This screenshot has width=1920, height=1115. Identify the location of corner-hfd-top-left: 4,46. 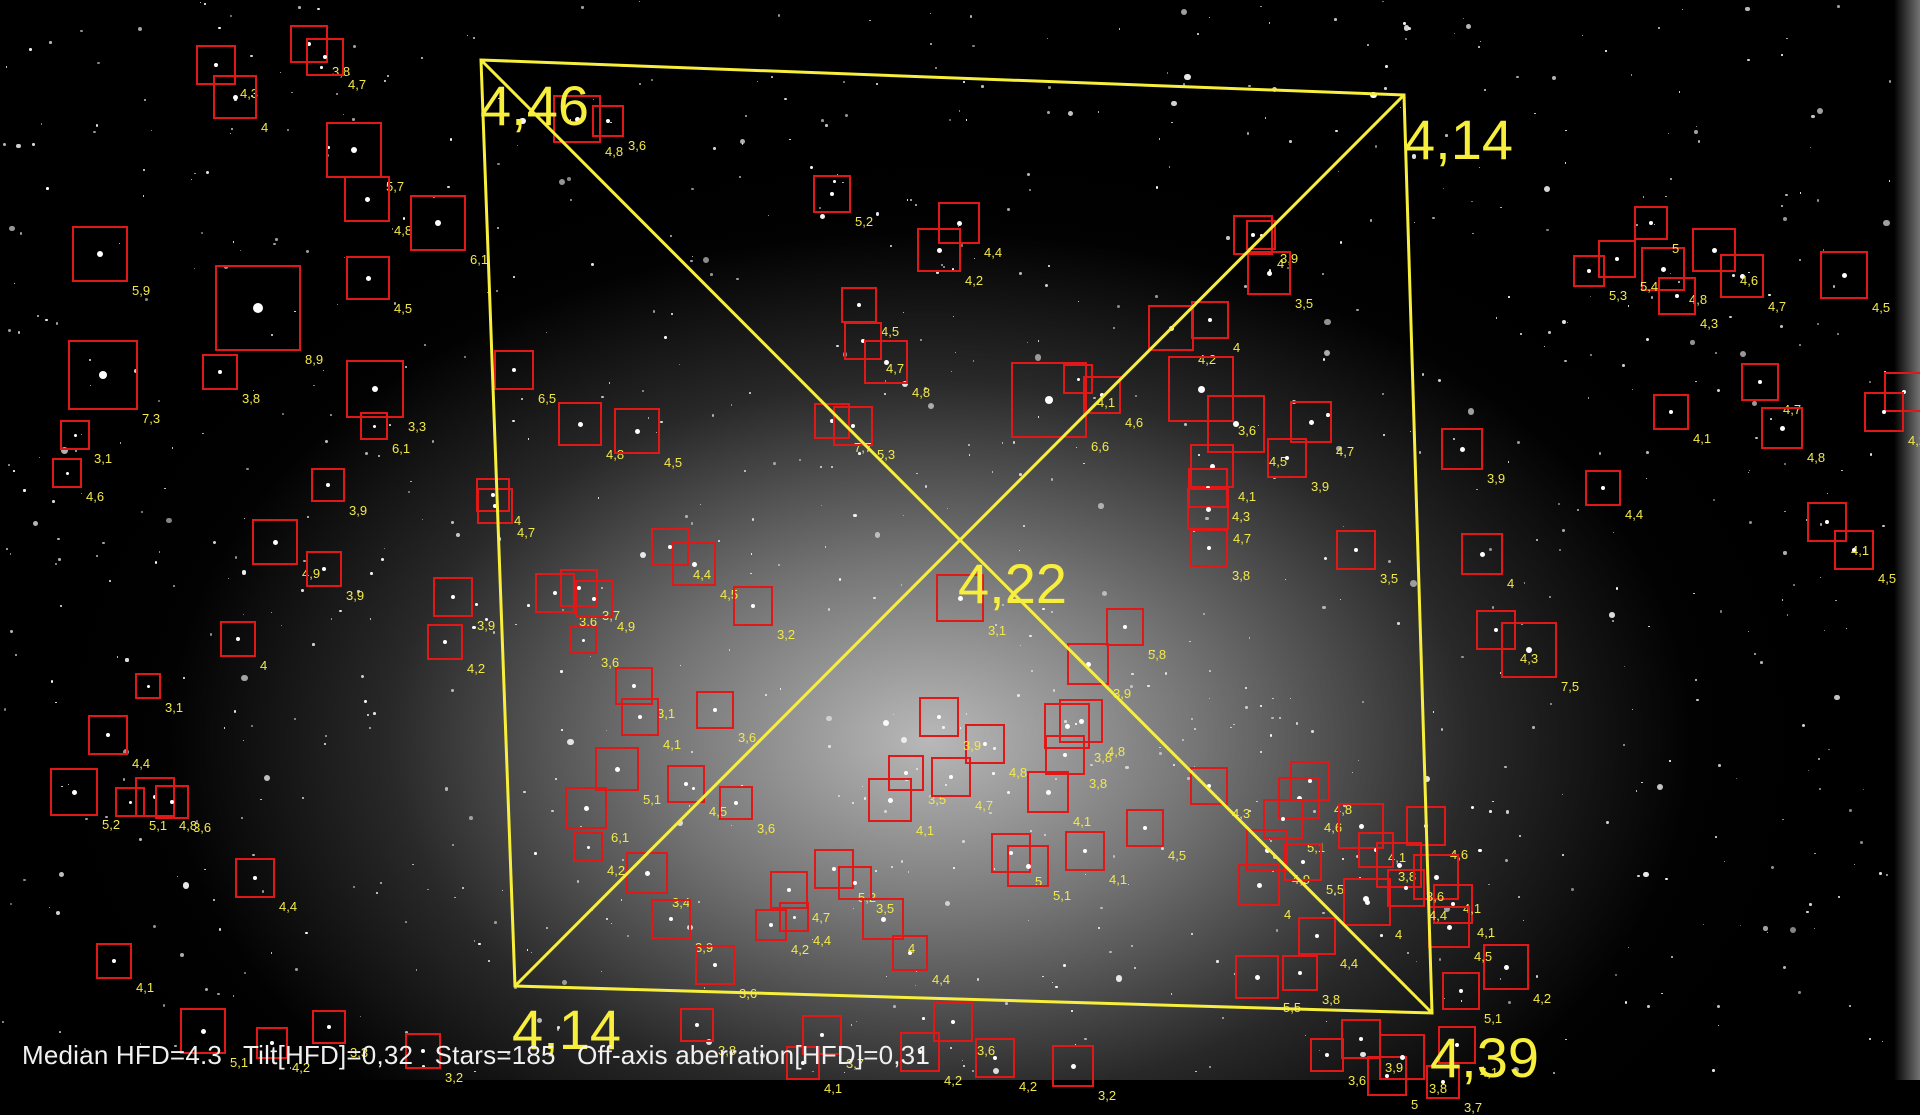
(534, 105).